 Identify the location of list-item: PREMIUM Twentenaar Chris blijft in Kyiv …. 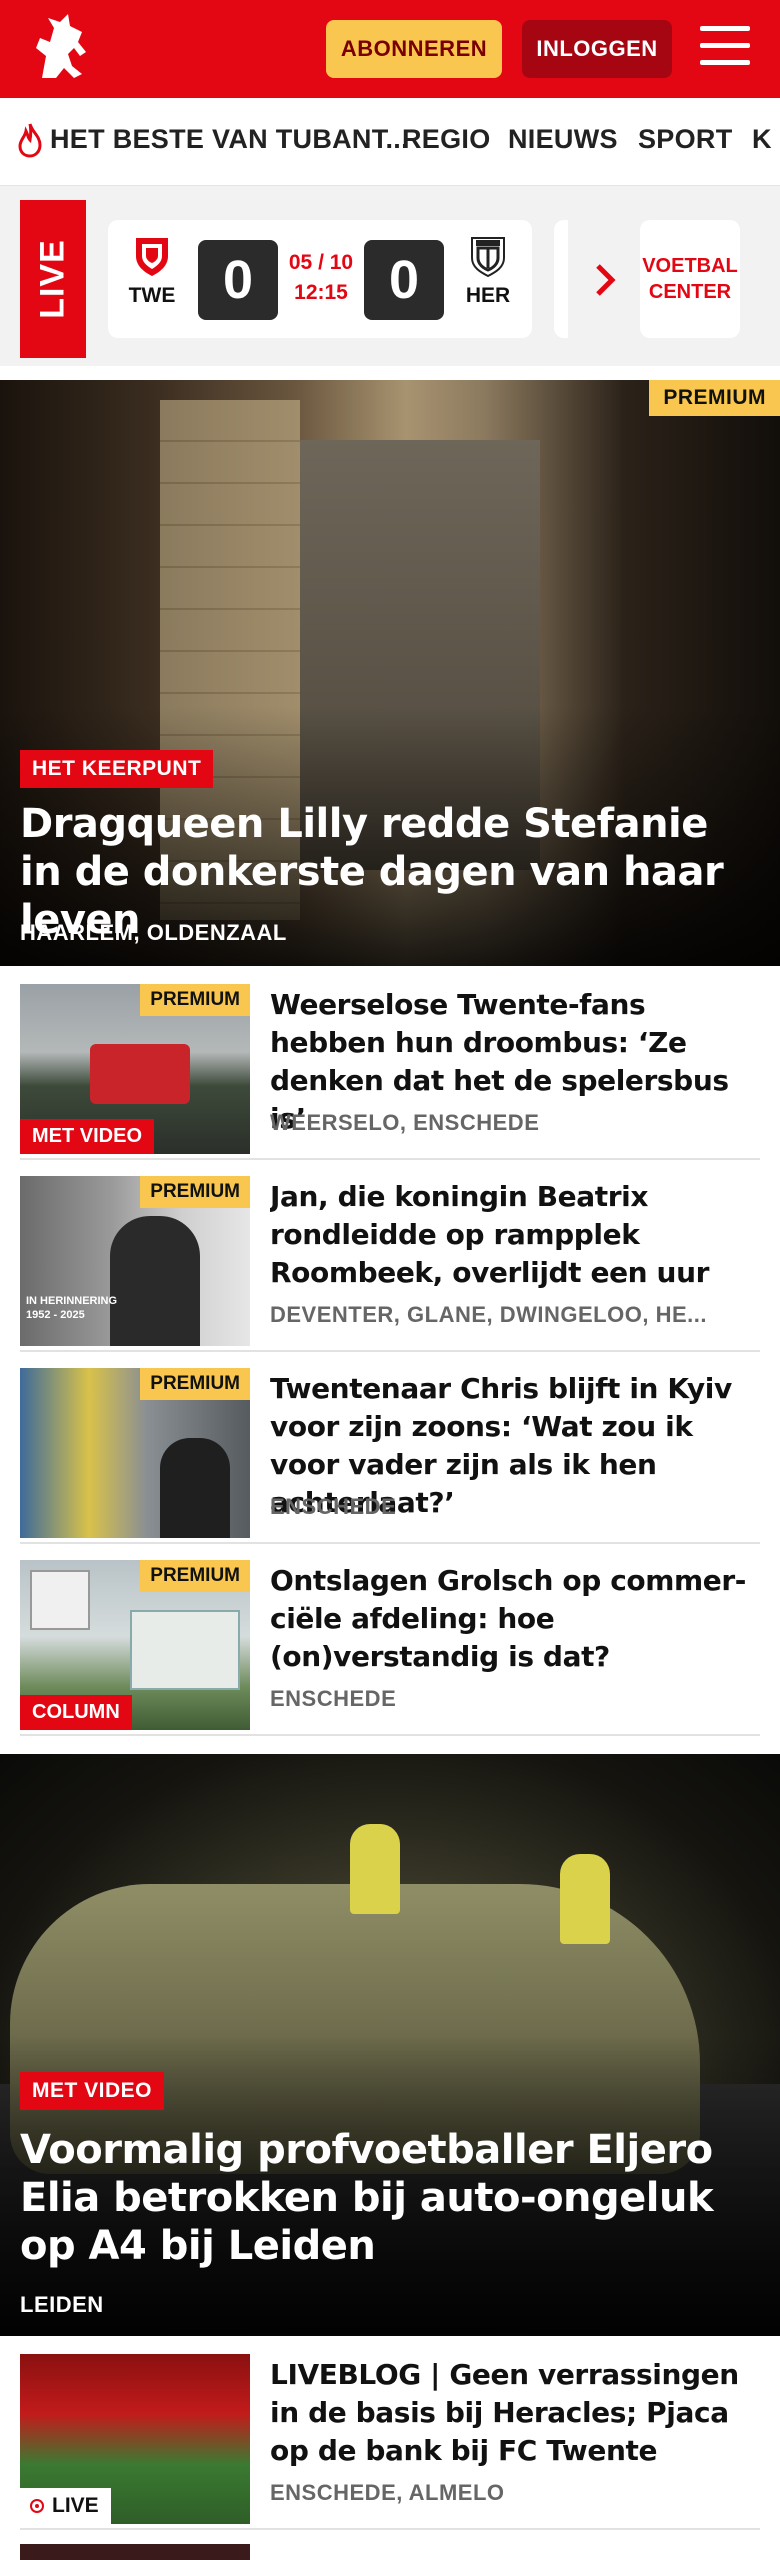
(390, 1456).